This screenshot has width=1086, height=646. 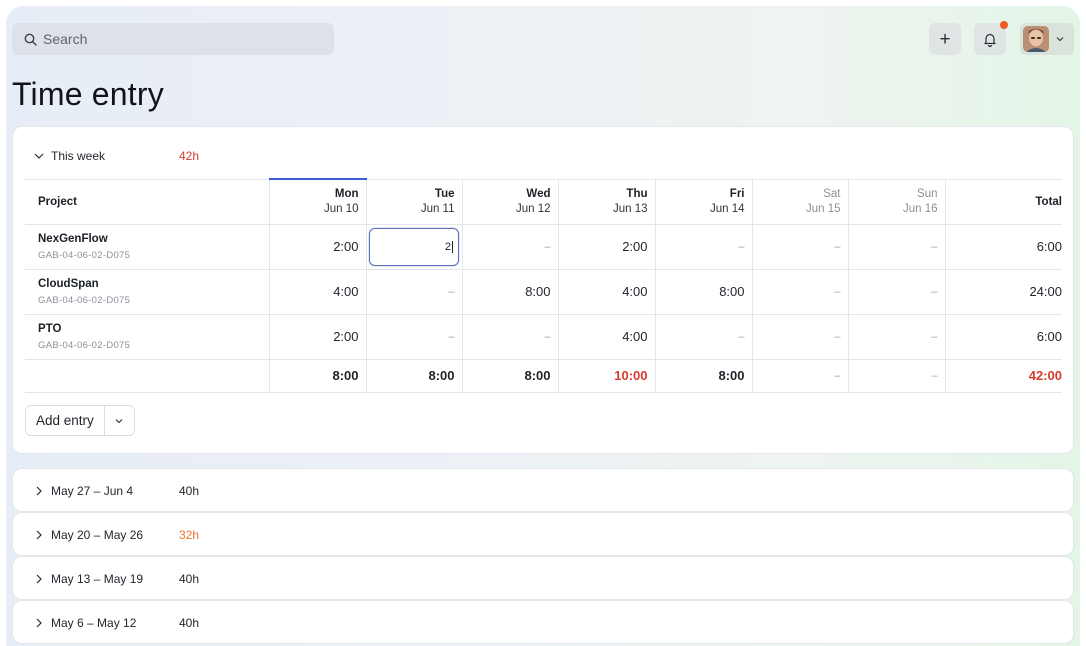 I want to click on plus-icon: +, so click(x=945, y=39).